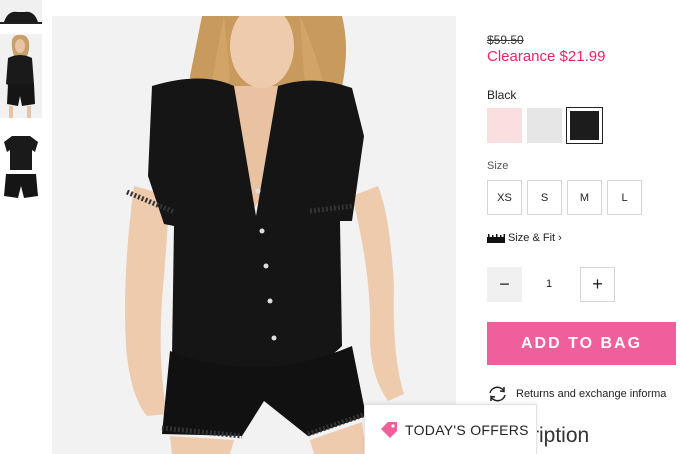 This screenshot has height=454, width=680. What do you see at coordinates (504, 197) in the screenshot?
I see `size-button-xs: XS` at bounding box center [504, 197].